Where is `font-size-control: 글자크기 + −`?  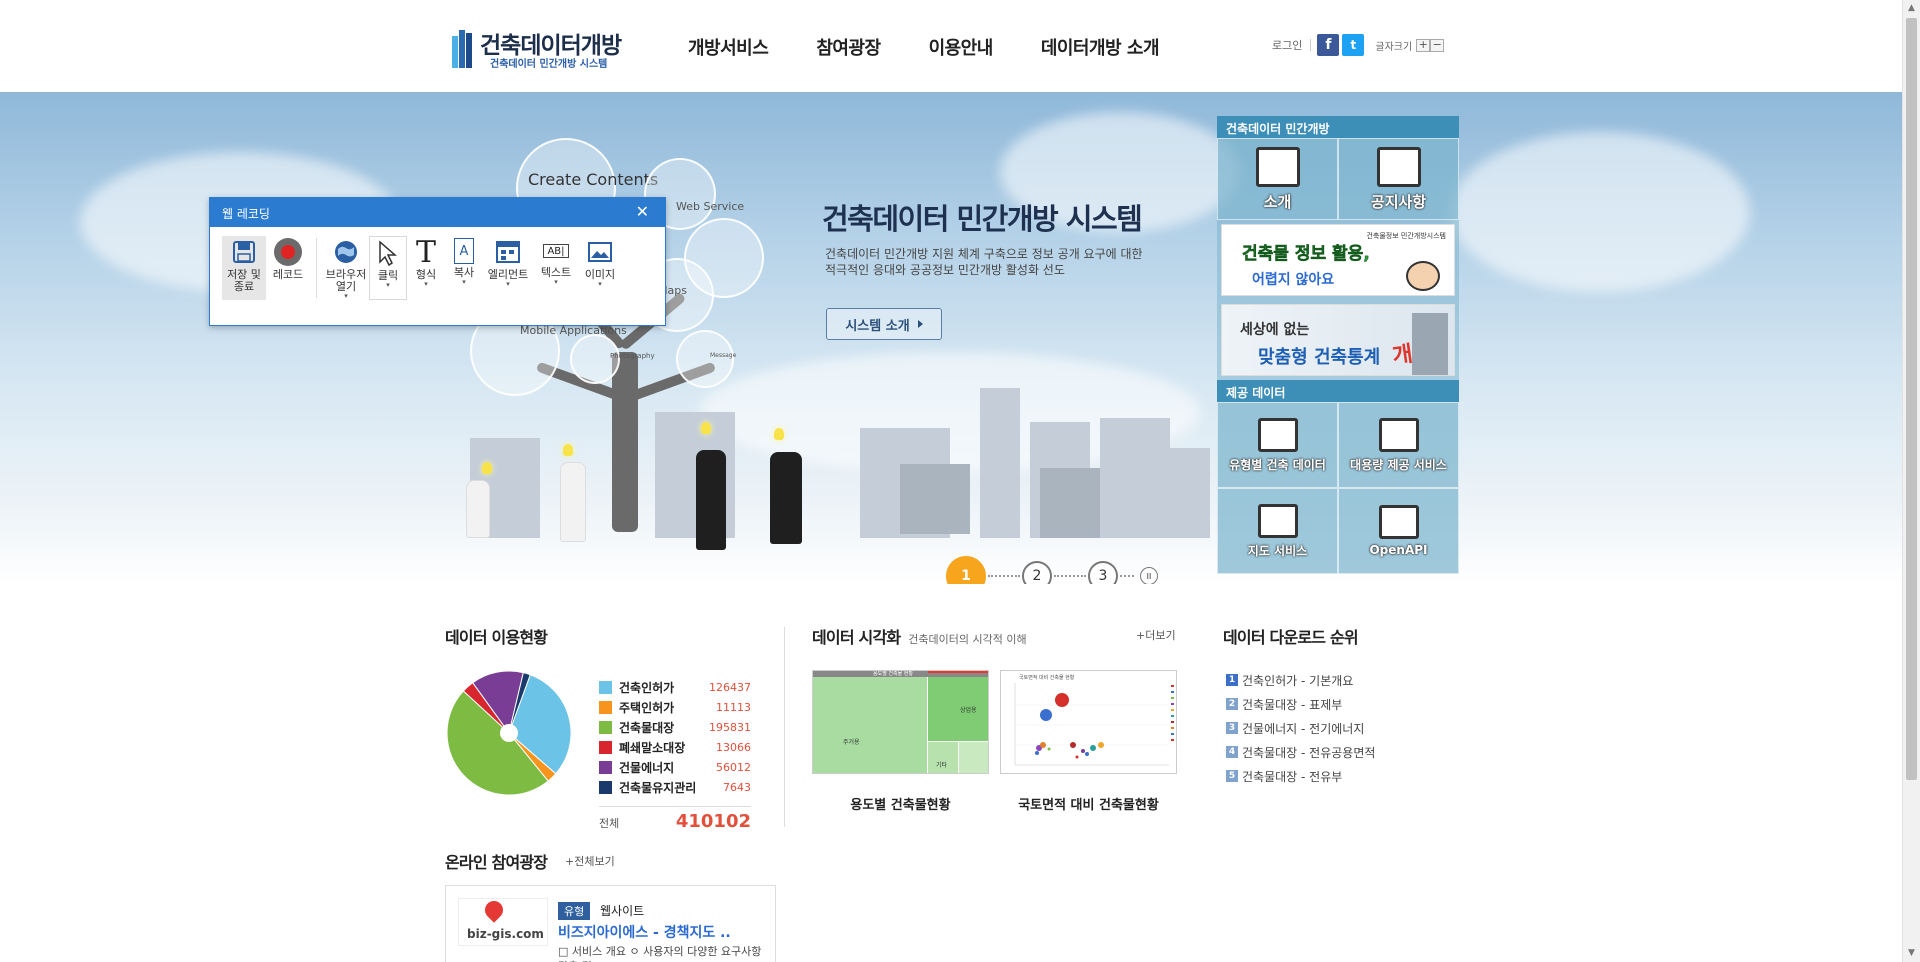 font-size-control: 글자크기 + − is located at coordinates (1410, 45).